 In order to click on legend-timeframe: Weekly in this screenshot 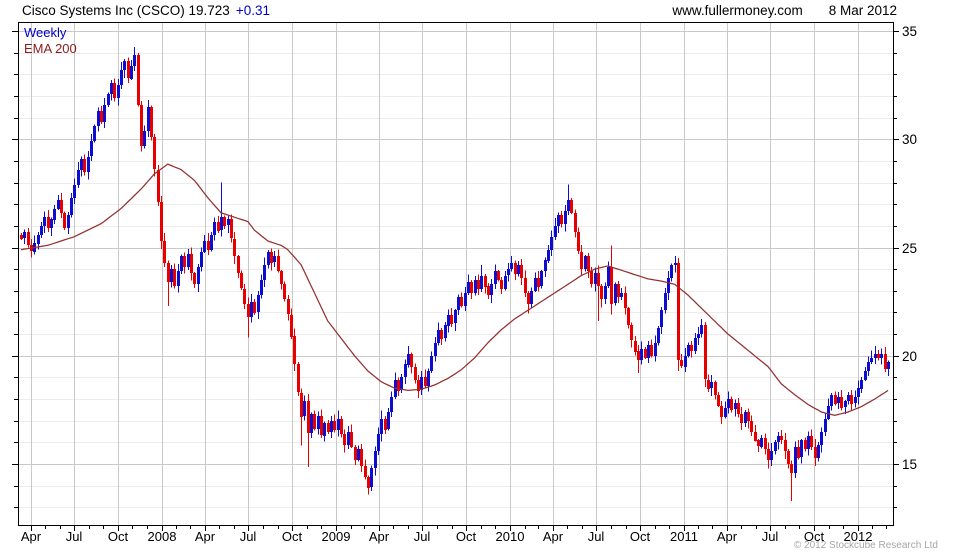, I will do `click(45, 32)`.